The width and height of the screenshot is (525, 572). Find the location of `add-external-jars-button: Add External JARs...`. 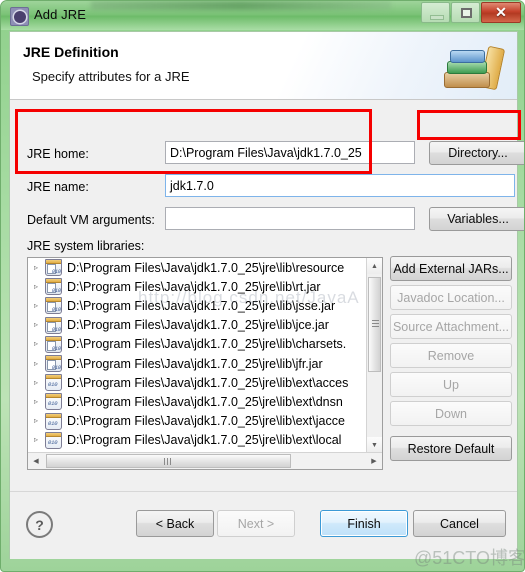

add-external-jars-button: Add External JARs... is located at coordinates (451, 268).